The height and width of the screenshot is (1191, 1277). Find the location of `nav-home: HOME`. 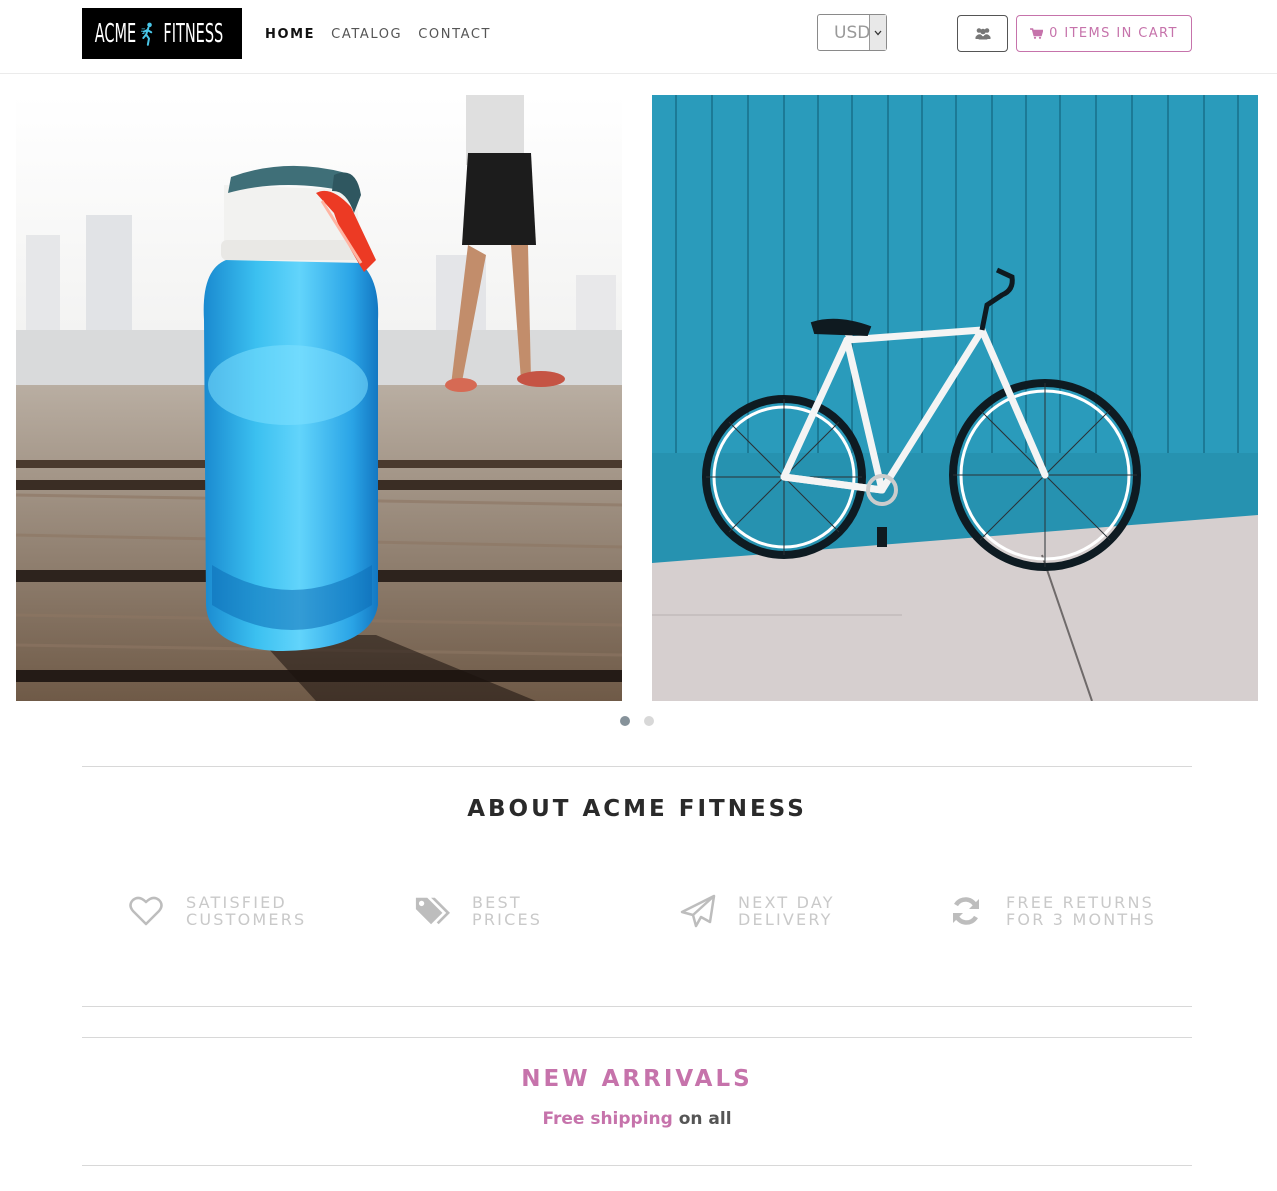

nav-home: HOME is located at coordinates (290, 34).